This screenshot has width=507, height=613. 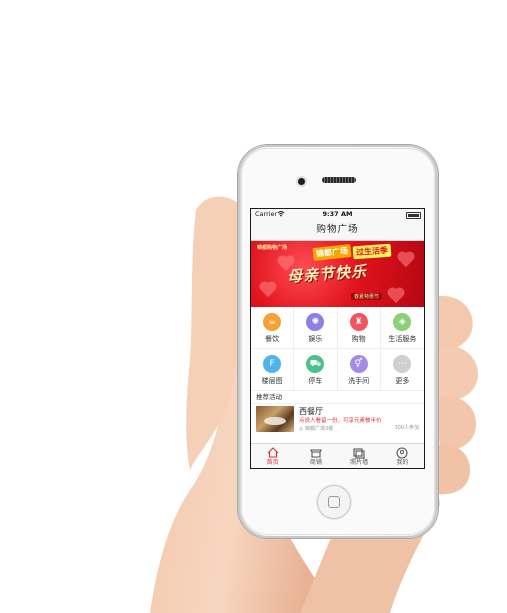 I want to click on user-icon, so click(x=402, y=452).